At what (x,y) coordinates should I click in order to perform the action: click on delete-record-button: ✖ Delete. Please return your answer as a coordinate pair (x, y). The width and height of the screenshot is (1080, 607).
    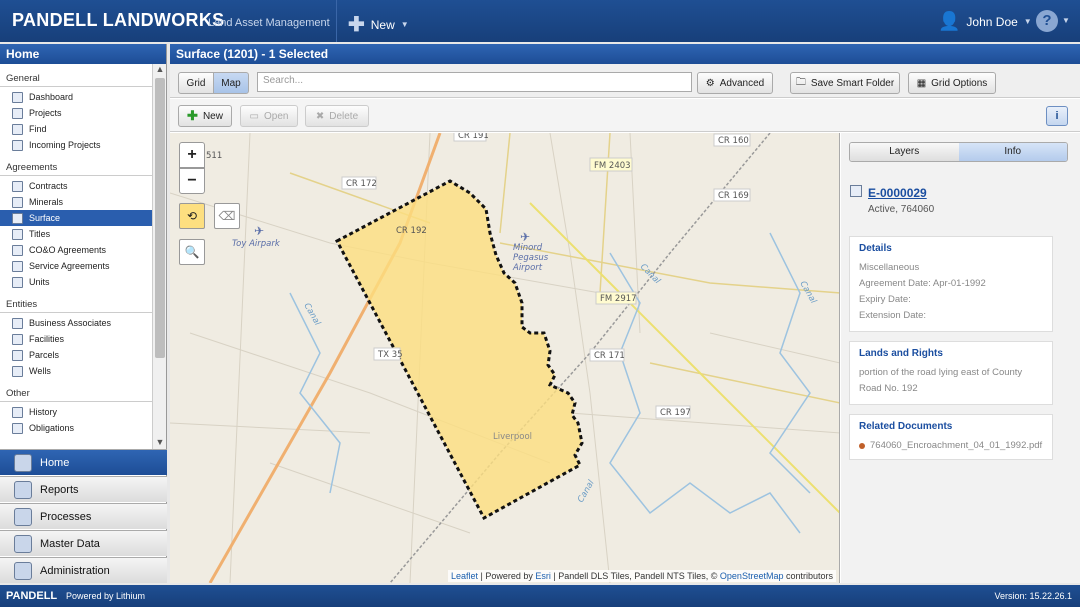
    Looking at the image, I should click on (337, 116).